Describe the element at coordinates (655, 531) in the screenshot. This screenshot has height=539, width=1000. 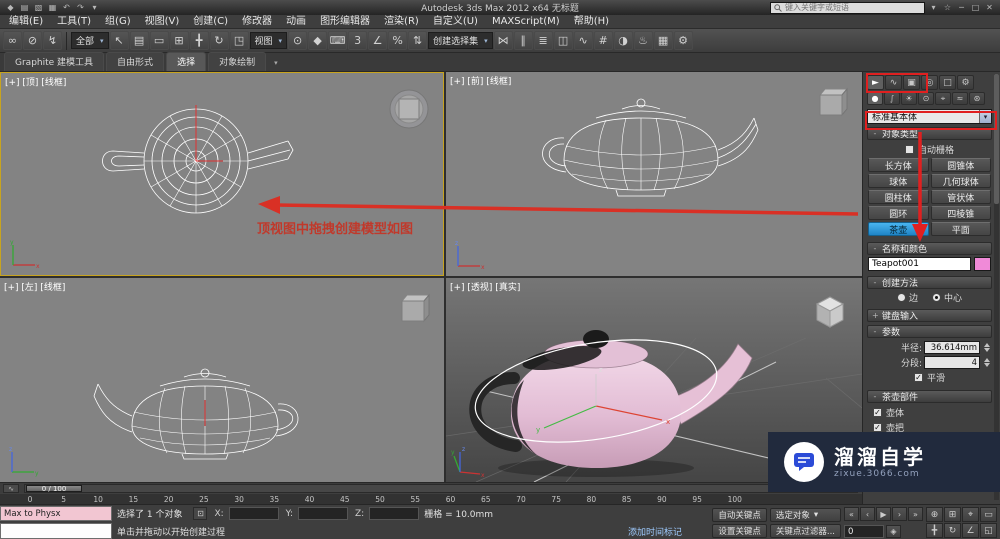
I see `add-time-tag-button: 添加时间标记` at that location.